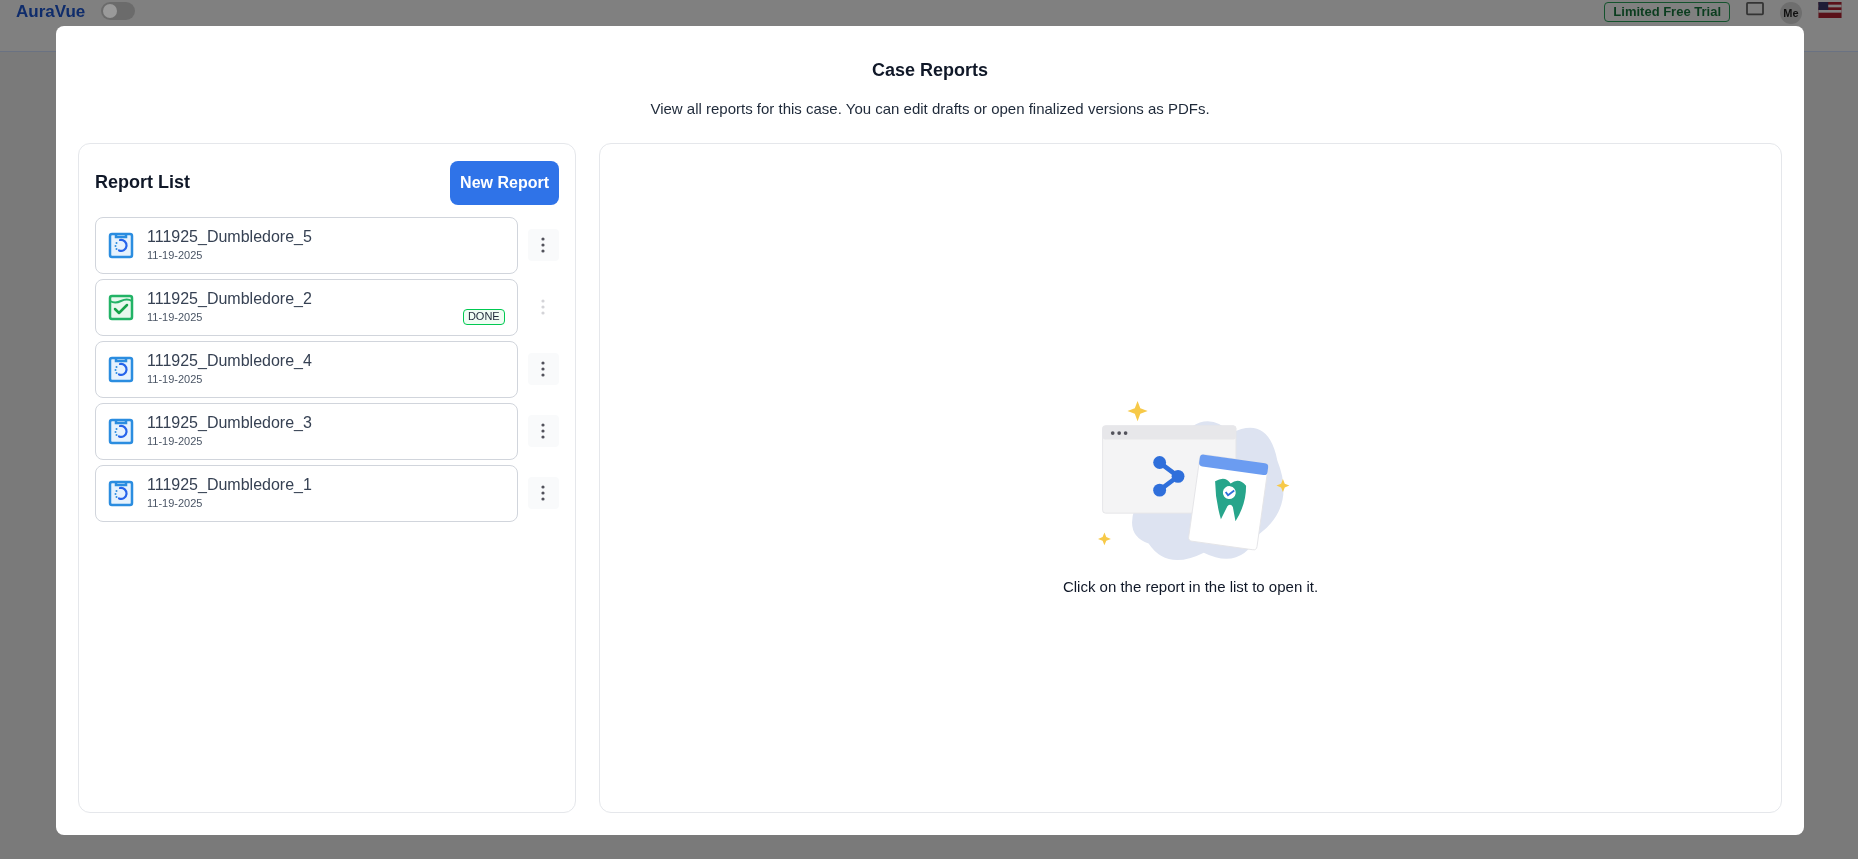  What do you see at coordinates (1755, 10) in the screenshot?
I see `monitor-icon` at bounding box center [1755, 10].